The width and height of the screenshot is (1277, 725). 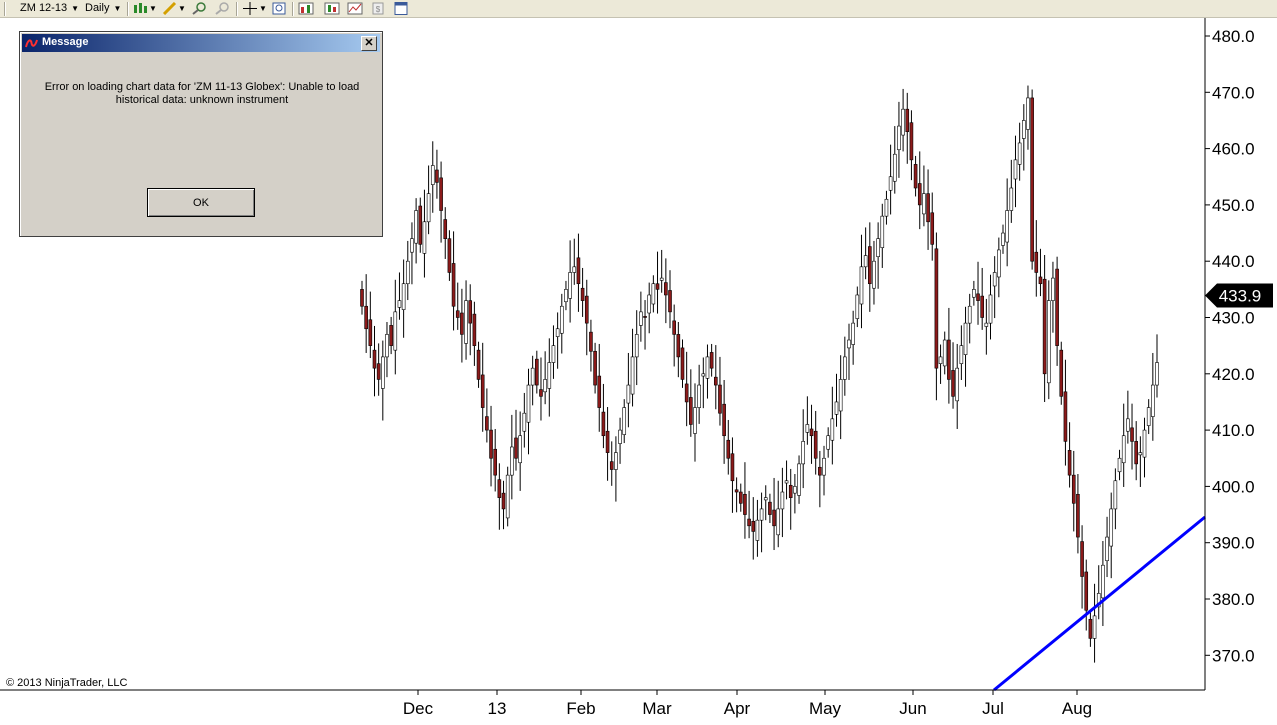 I want to click on currency-icon: $, so click(x=378, y=8).